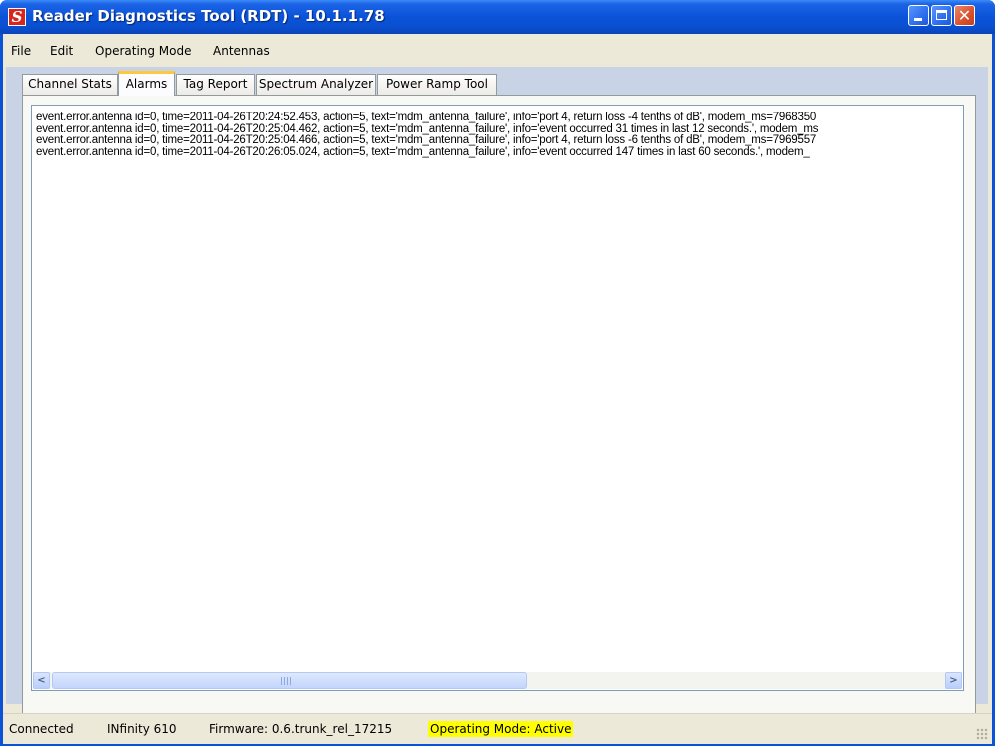 This screenshot has width=995, height=746. I want to click on minimize-icon, so click(918, 19).